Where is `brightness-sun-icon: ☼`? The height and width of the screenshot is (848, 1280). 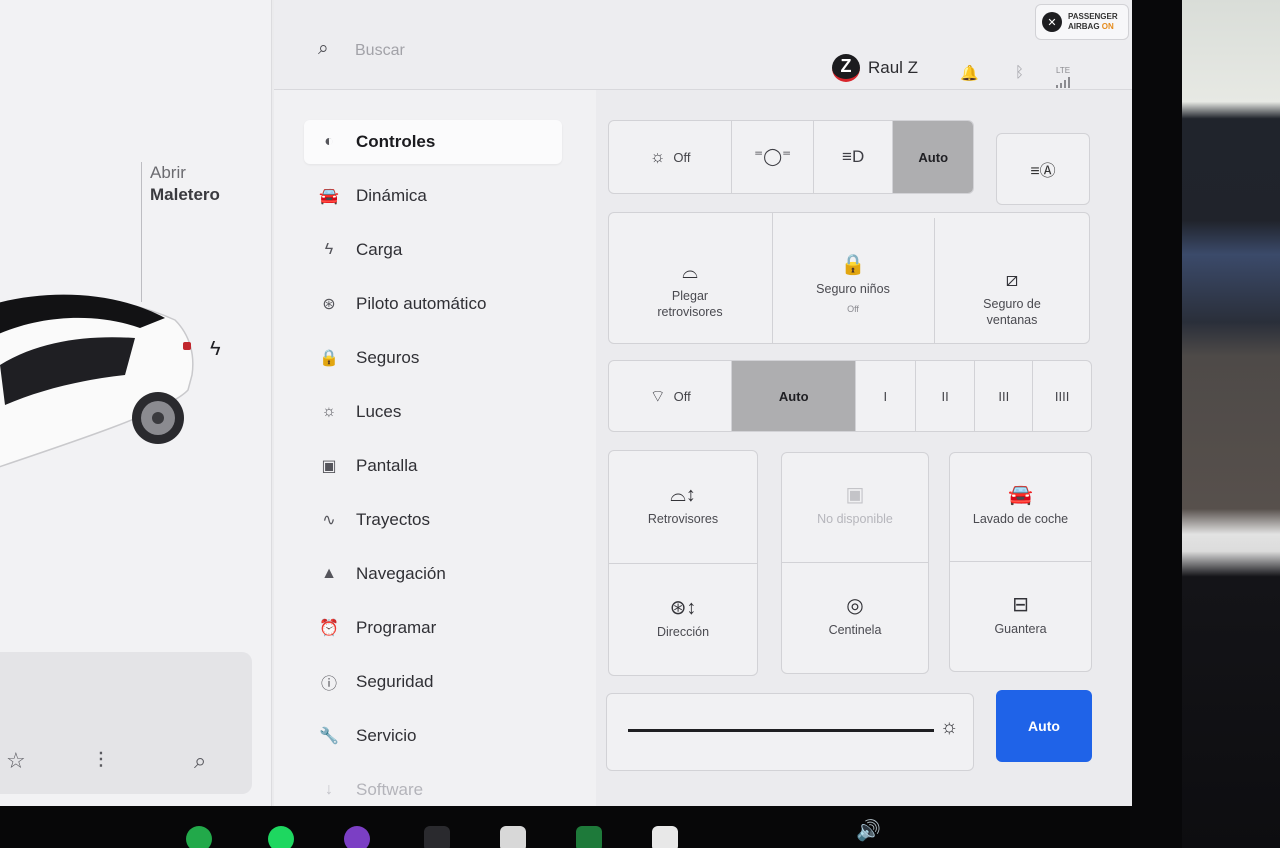 brightness-sun-icon: ☼ is located at coordinates (949, 727).